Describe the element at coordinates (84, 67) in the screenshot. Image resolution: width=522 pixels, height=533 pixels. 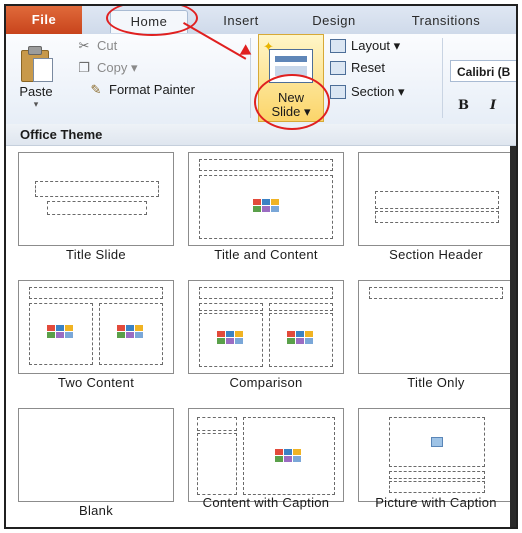
I see `copy-icon: ❐` at that location.